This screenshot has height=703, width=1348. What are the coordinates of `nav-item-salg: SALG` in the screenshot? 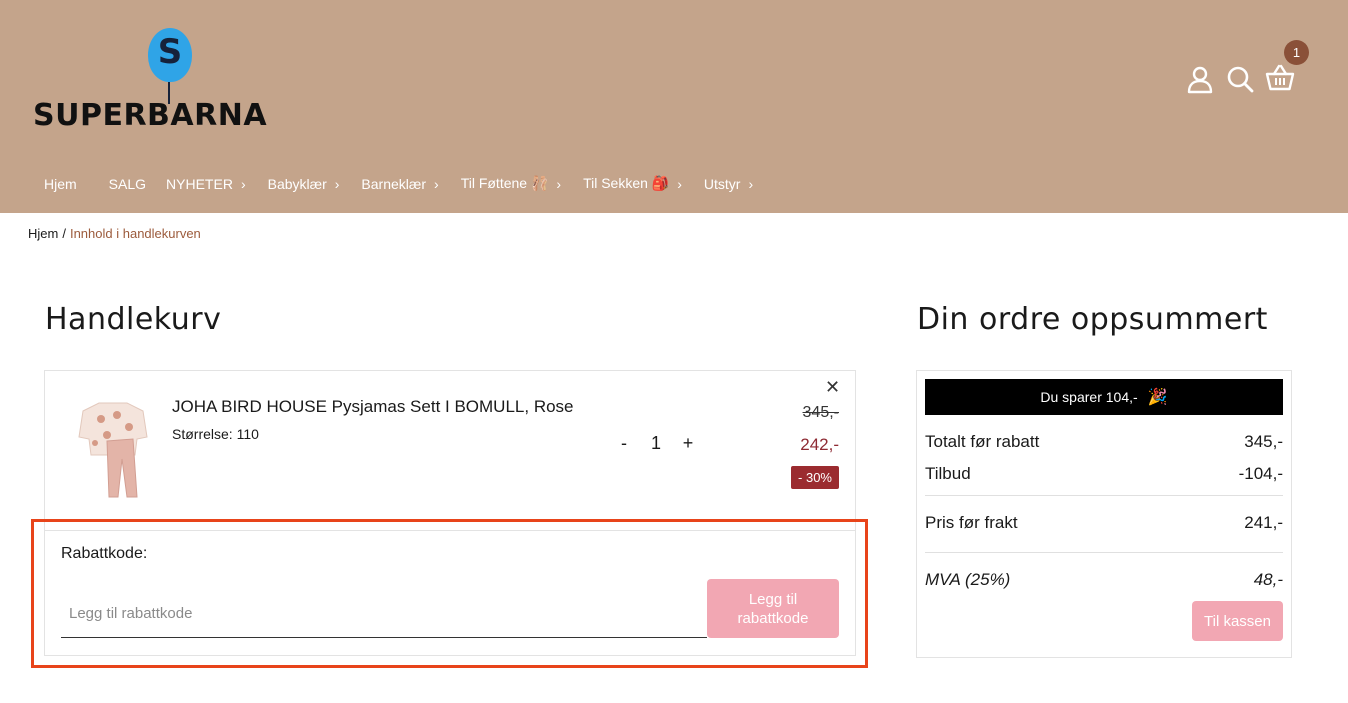 It's located at (127, 184).